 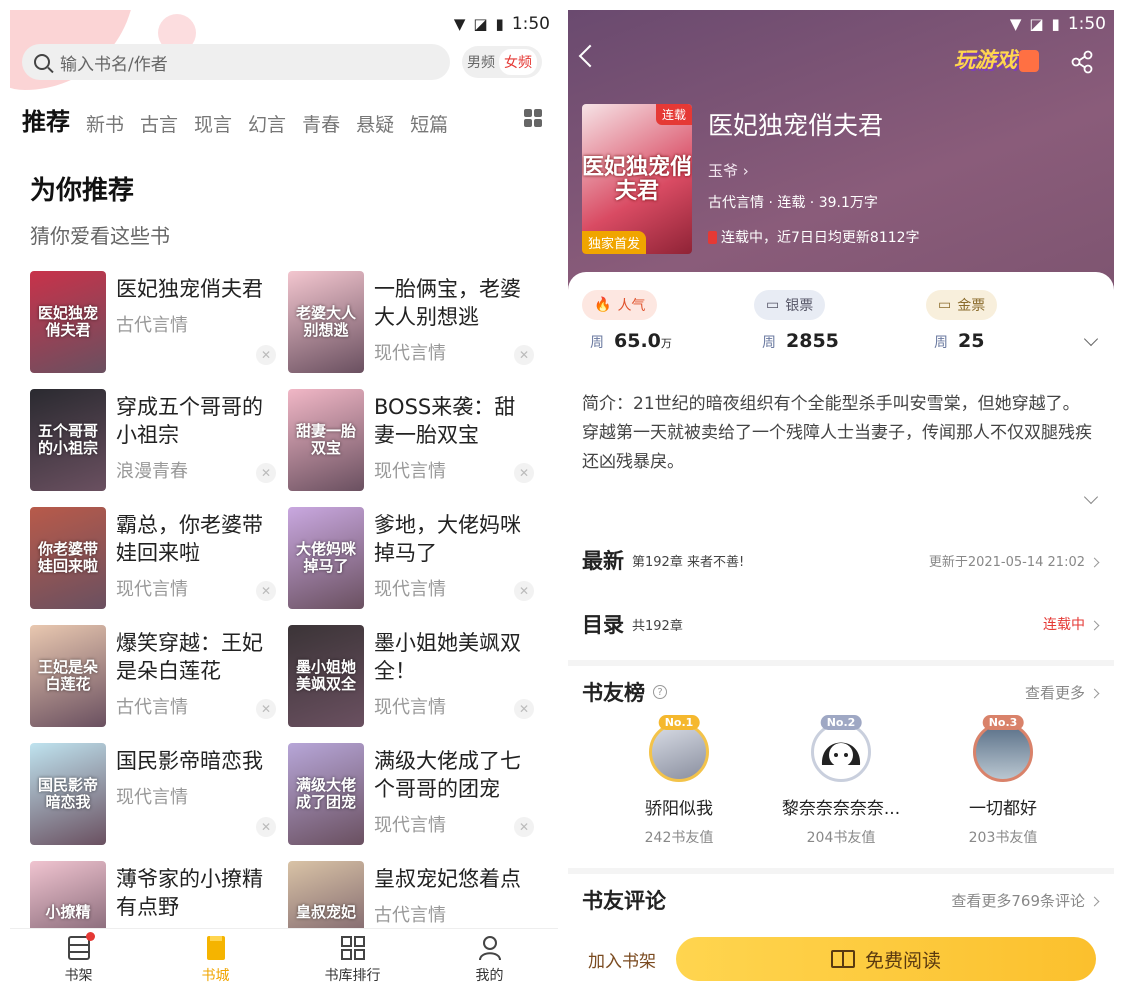 I want to click on notification-dot, so click(x=90, y=936).